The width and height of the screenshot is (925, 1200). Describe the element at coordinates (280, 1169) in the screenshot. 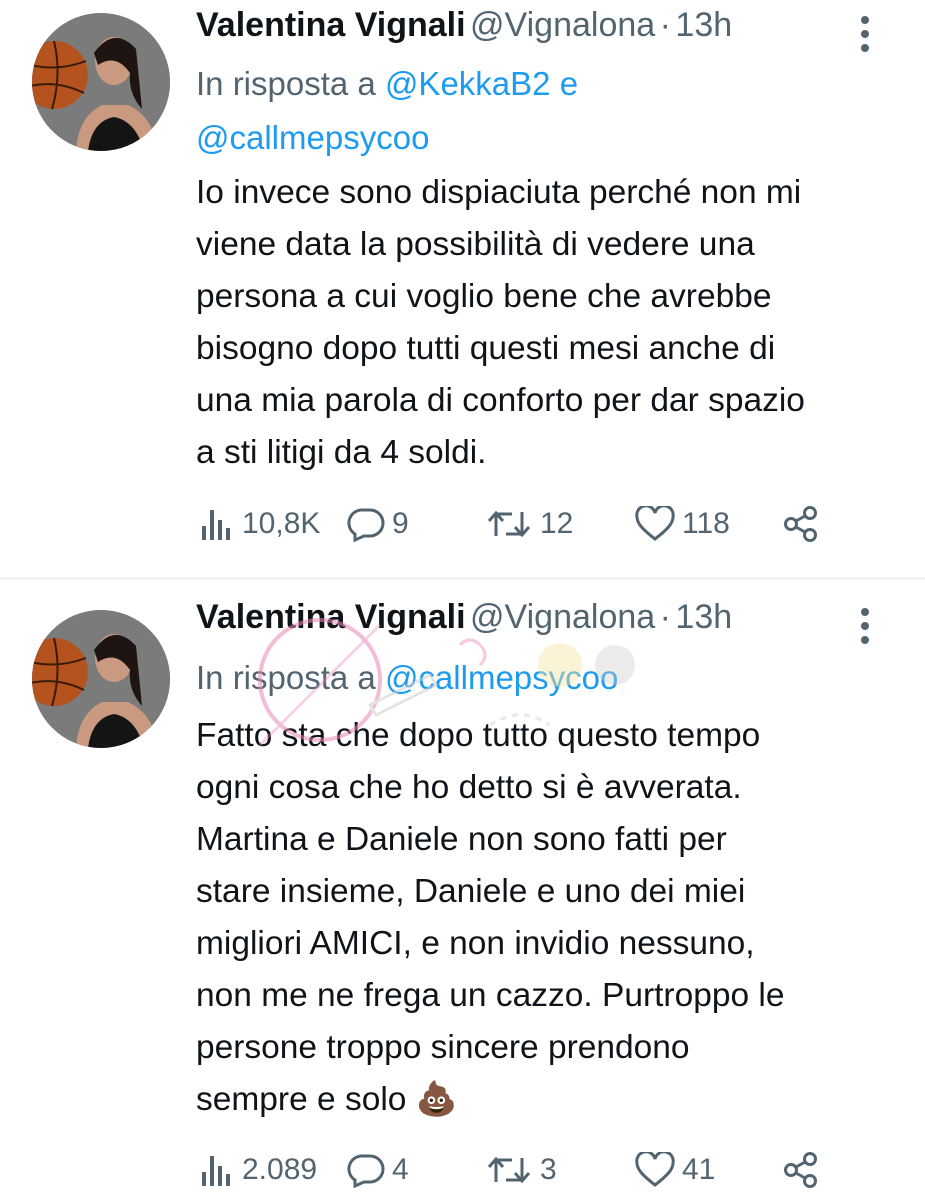

I see `views-count: 2.089` at that location.